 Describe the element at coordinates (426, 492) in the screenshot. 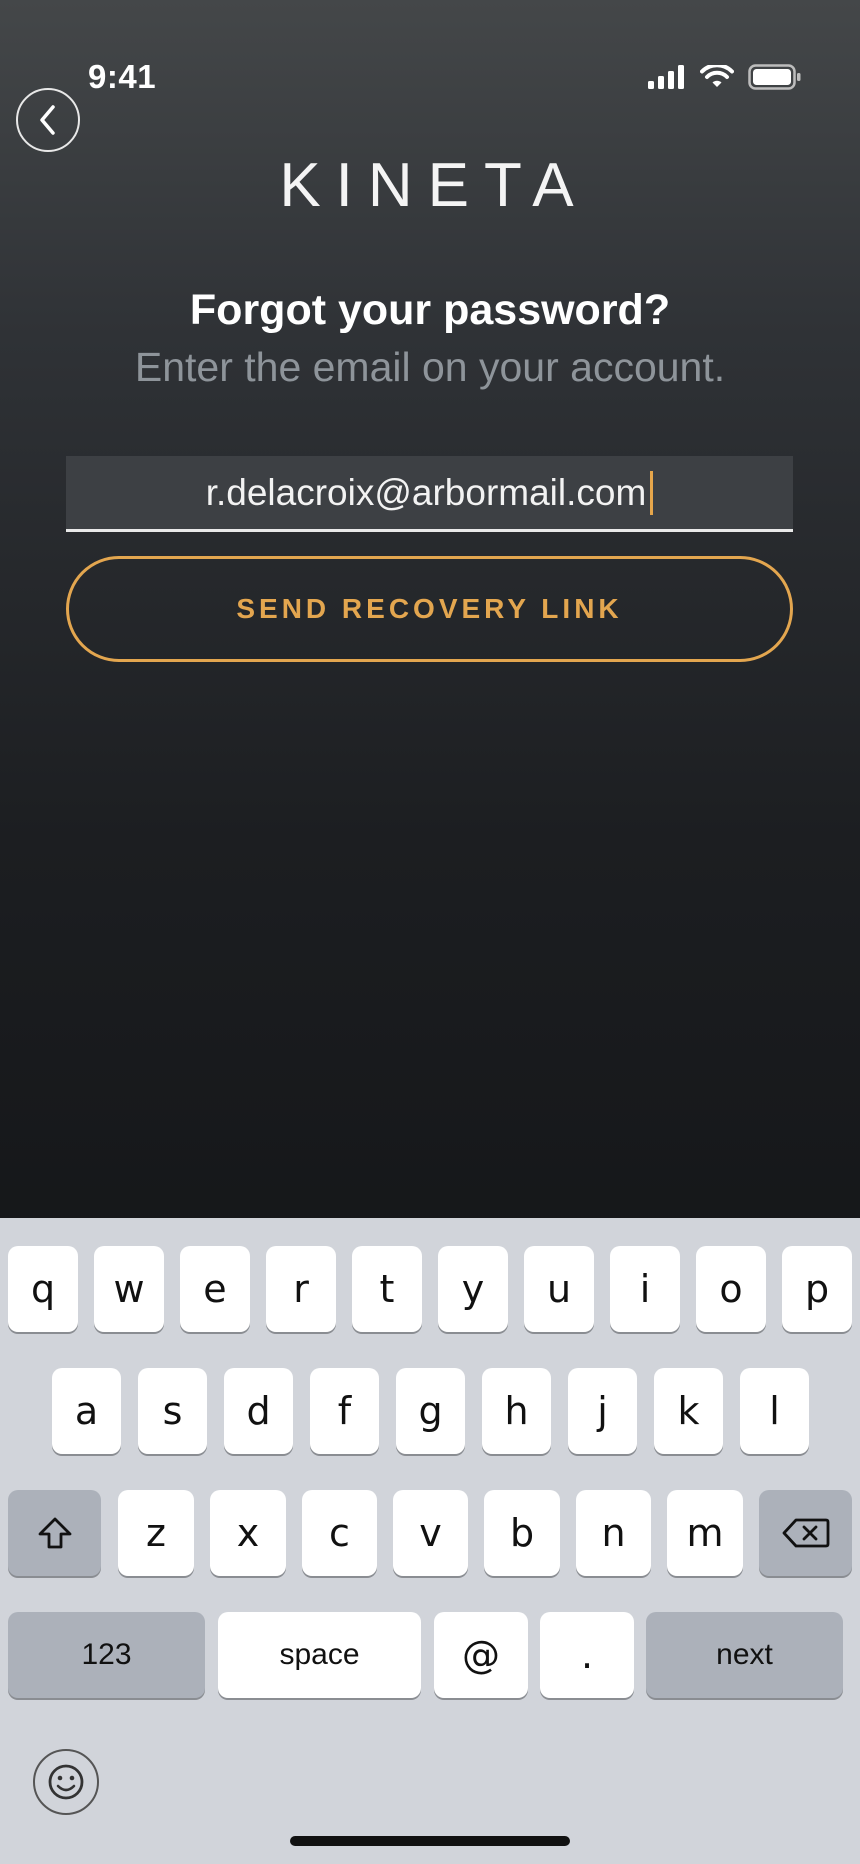

I see `email-value: r.delacroix@arbormail.com` at that location.